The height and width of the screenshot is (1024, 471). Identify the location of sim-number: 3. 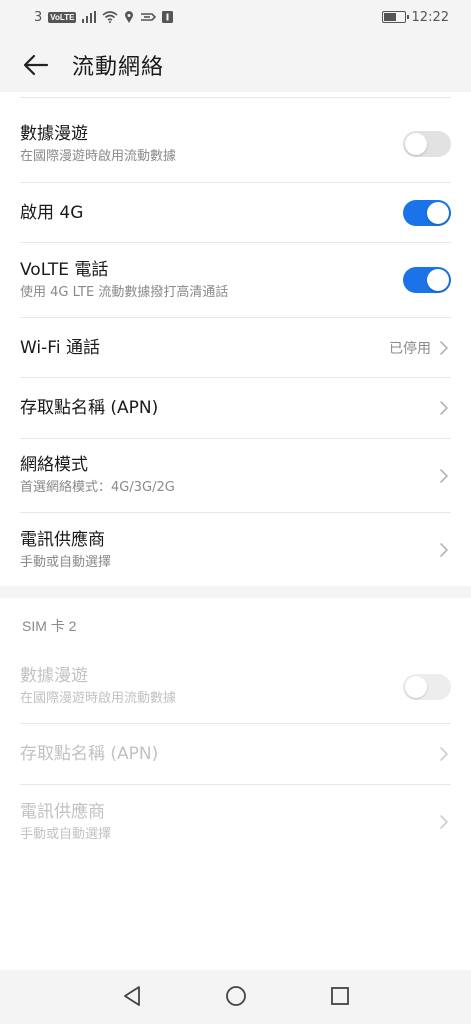
(38, 17).